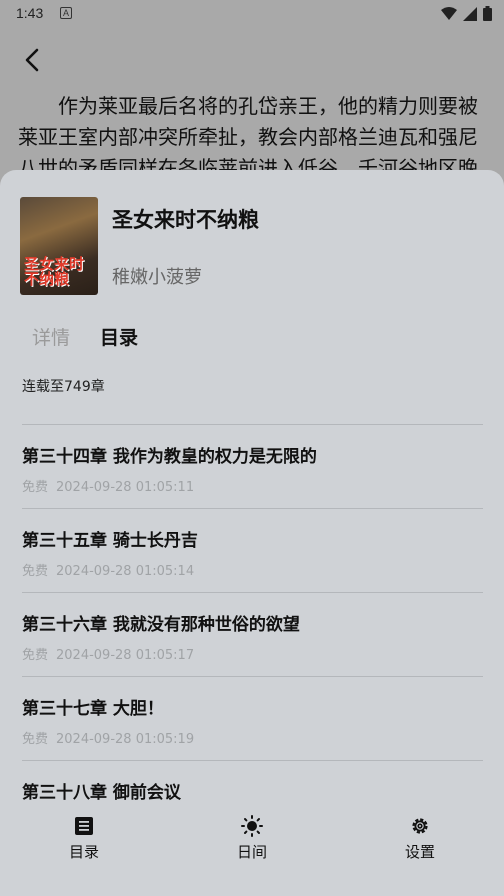 The width and height of the screenshot is (504, 896). I want to click on nav-toc-label: 目录, so click(83, 852).